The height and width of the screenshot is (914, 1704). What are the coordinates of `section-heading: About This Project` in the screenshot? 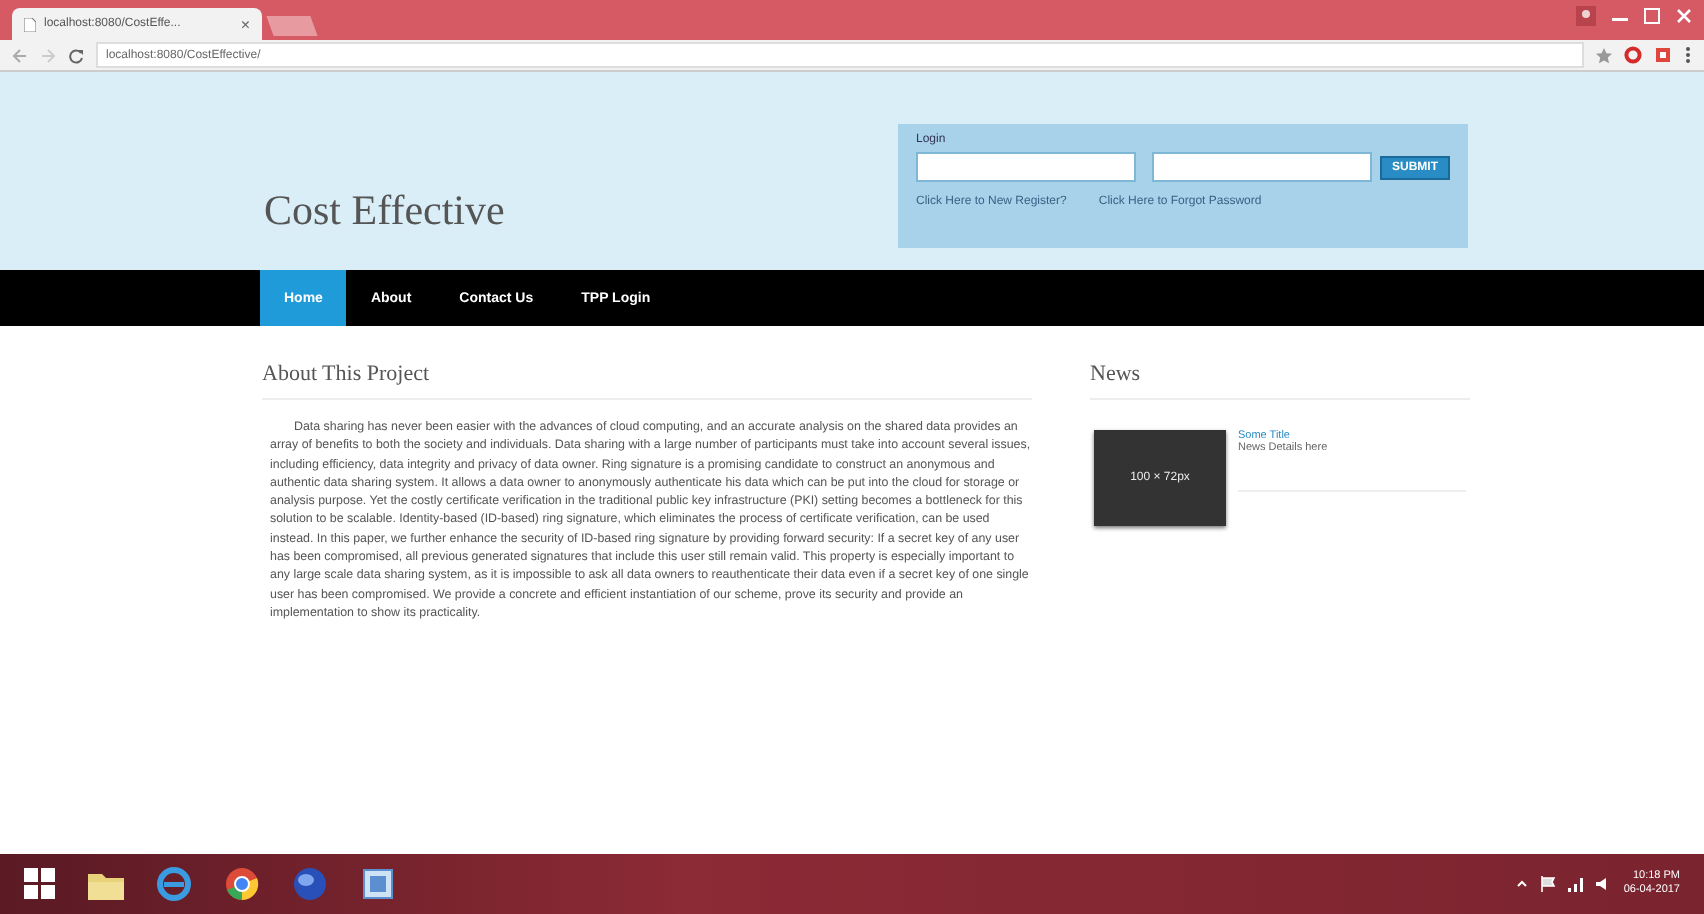 It's located at (647, 381).